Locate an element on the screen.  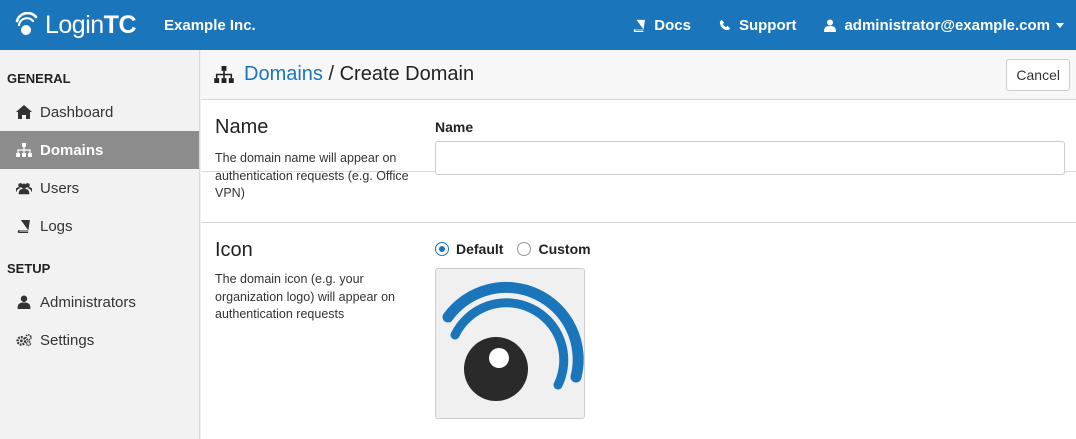
gears-icon is located at coordinates (24, 340).